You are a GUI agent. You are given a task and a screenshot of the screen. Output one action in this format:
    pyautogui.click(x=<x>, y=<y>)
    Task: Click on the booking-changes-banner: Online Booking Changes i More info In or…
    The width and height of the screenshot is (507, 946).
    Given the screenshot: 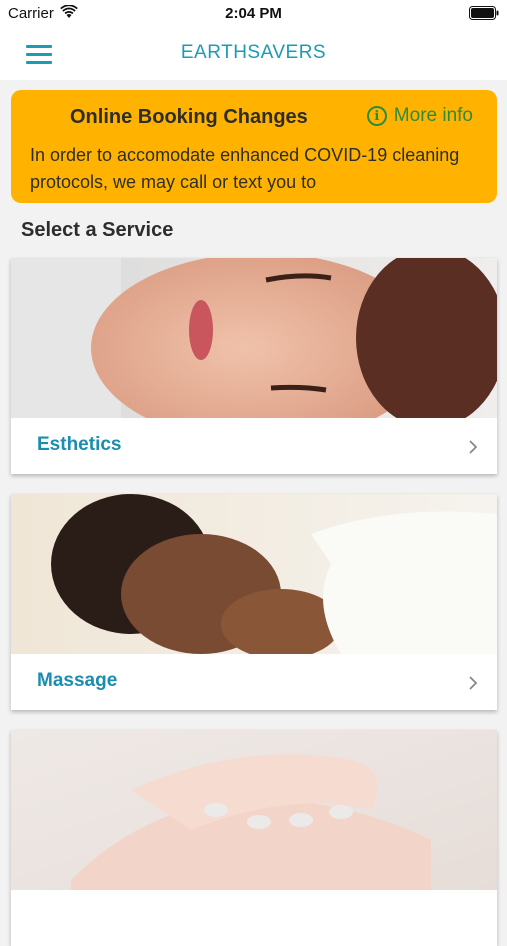 What is the action you would take?
    pyautogui.click(x=254, y=146)
    